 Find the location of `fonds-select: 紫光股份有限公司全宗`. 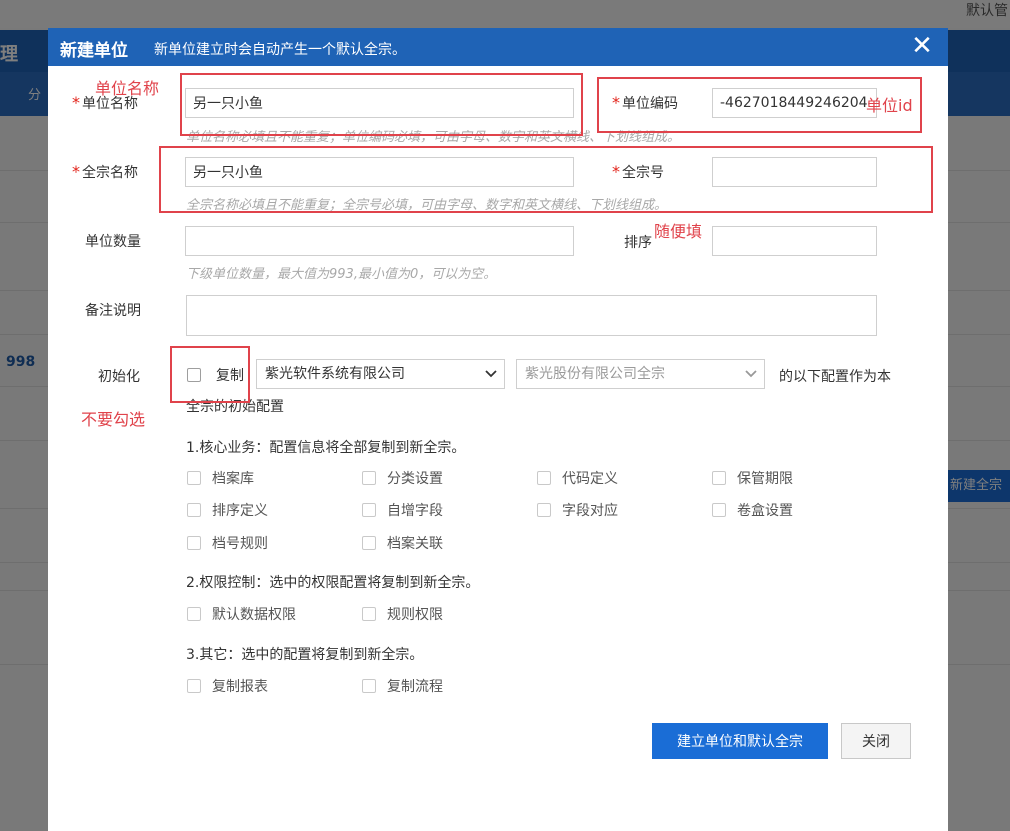

fonds-select: 紫光股份有限公司全宗 is located at coordinates (640, 374).